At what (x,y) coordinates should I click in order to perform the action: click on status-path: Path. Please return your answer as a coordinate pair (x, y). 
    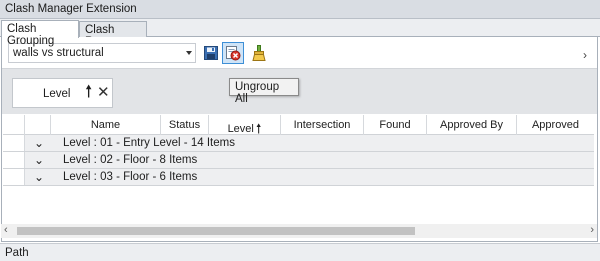
    Looking at the image, I should click on (17, 253).